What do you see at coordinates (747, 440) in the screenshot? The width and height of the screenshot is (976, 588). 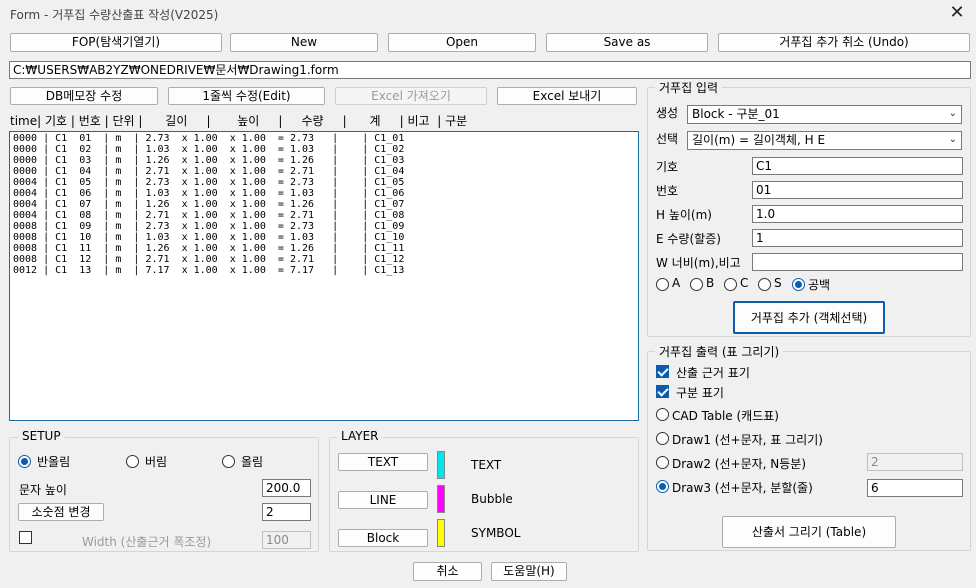 I see `draw1-label: Draw1 (선+문자, 표 그리기)` at bounding box center [747, 440].